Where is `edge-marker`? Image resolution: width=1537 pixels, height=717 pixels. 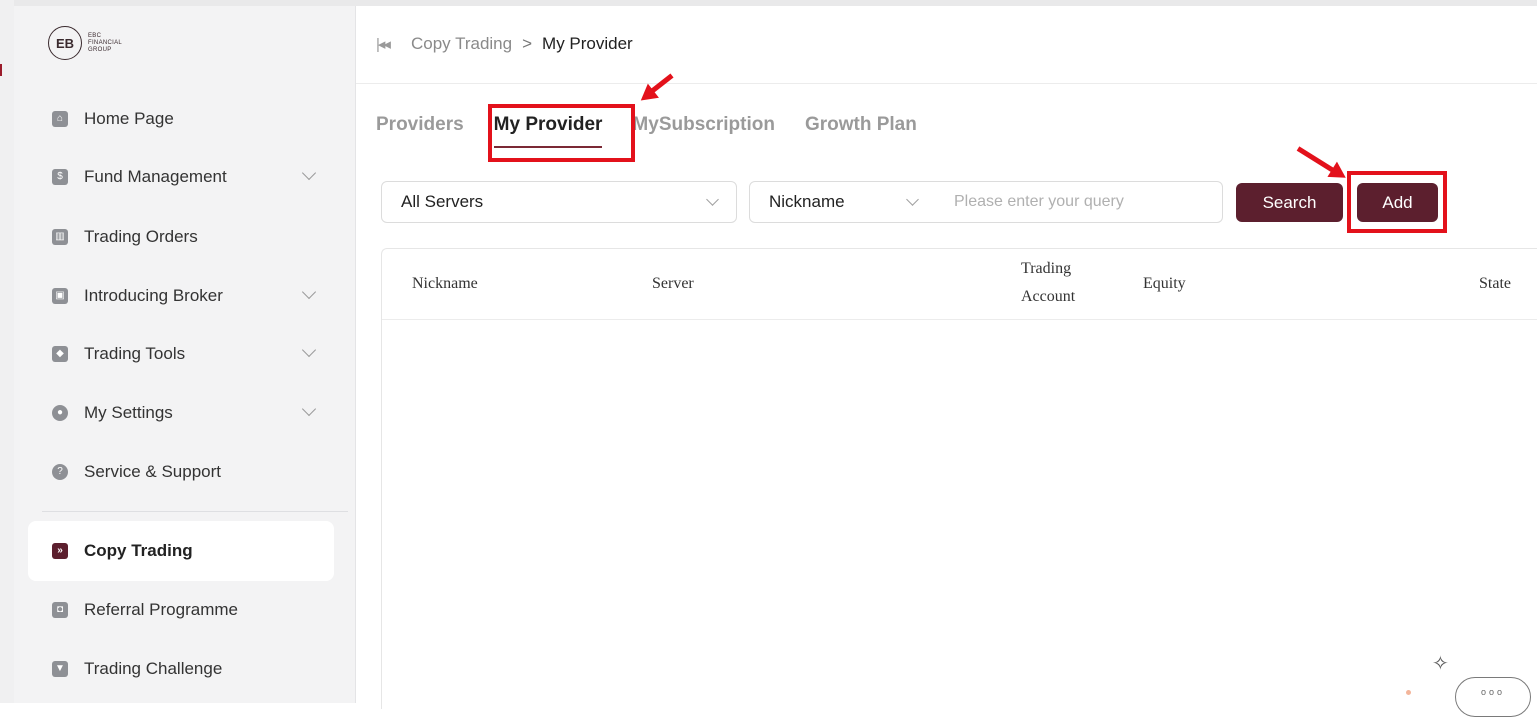
edge-marker is located at coordinates (1, 70).